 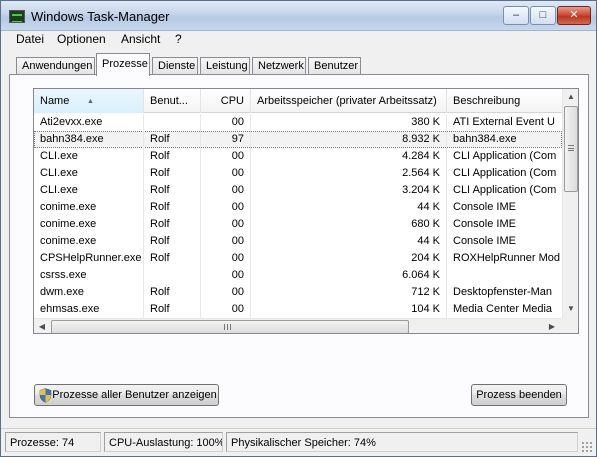 I want to click on task-manager-icon, so click(x=17, y=16).